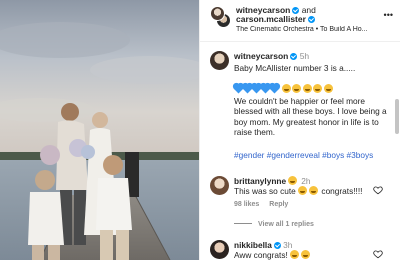 The image size is (400, 260). Describe the element at coordinates (246, 204) in the screenshot. I see `likes-count: 98 likes` at that location.